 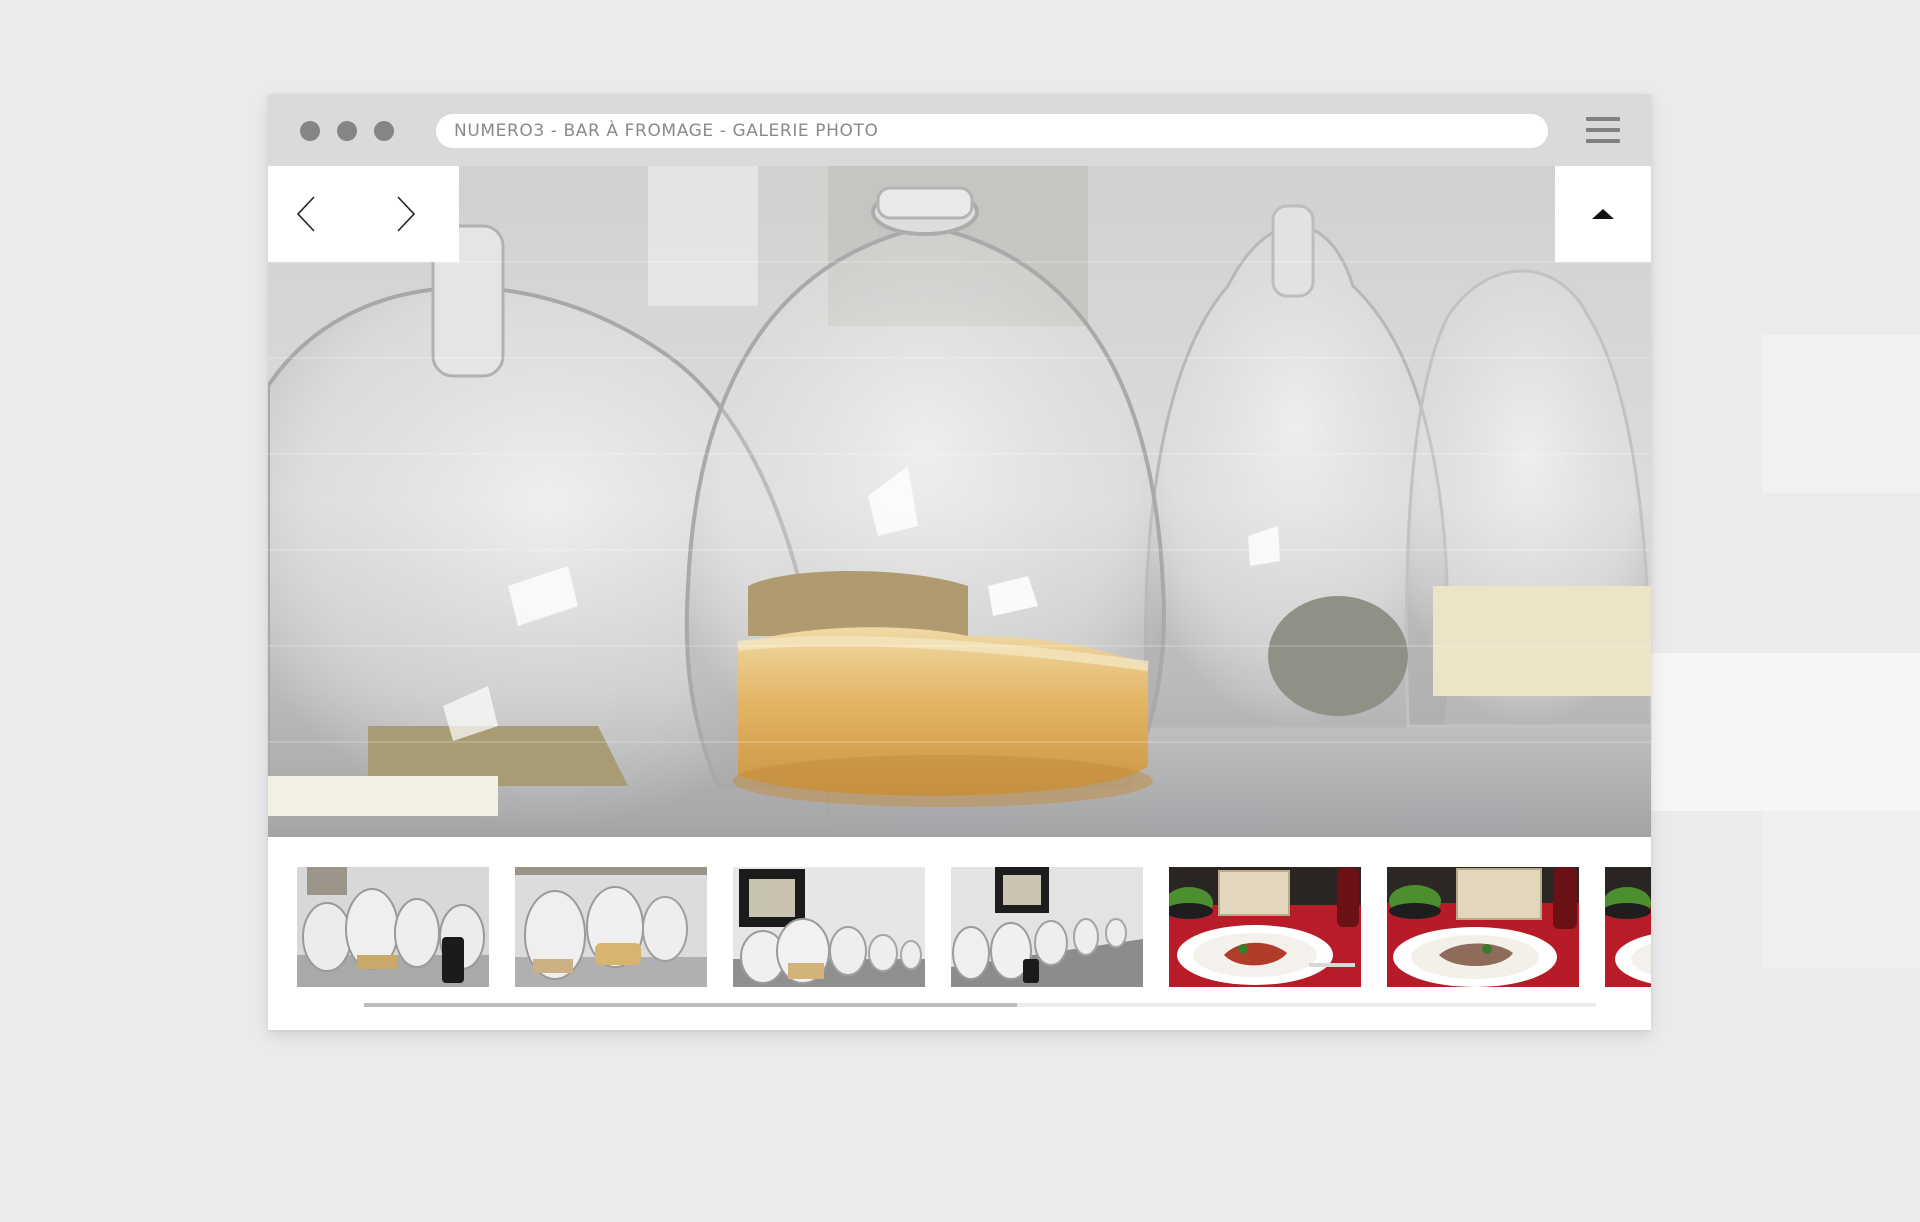 What do you see at coordinates (308, 214) in the screenshot?
I see `chevron-left-icon` at bounding box center [308, 214].